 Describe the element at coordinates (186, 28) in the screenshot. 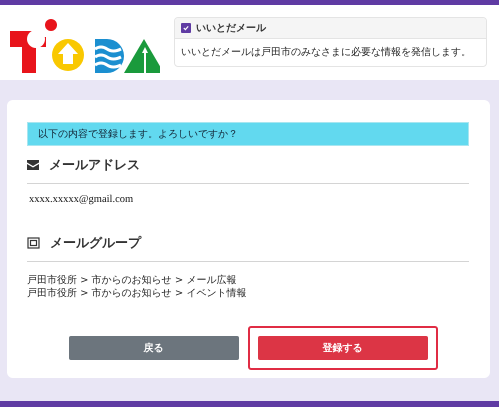

I see `checkbox` at that location.